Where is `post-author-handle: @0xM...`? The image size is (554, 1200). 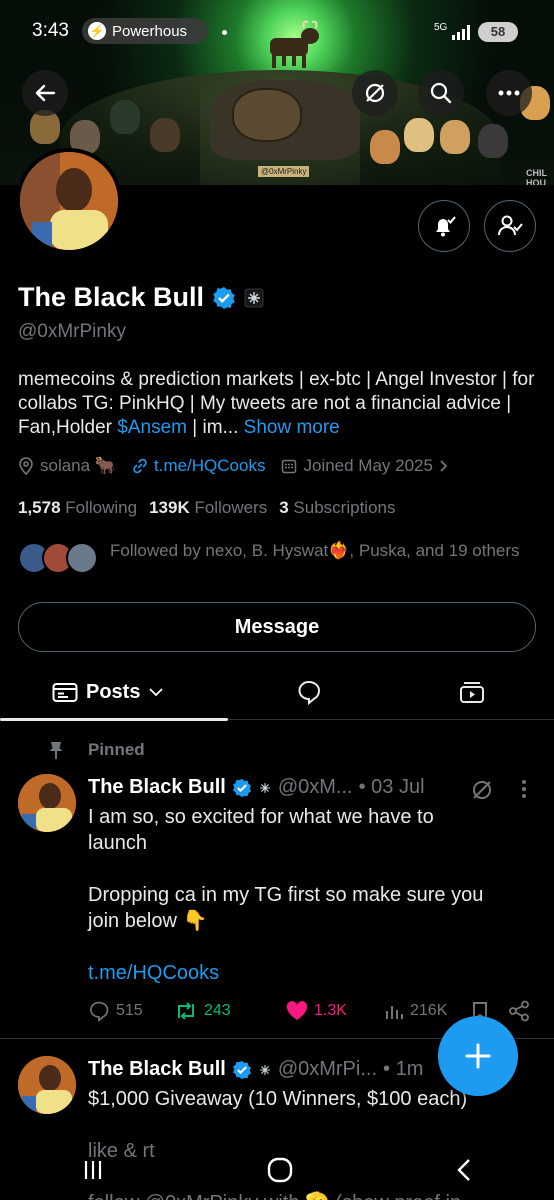
post-author-handle: @0xM... is located at coordinates (315, 787).